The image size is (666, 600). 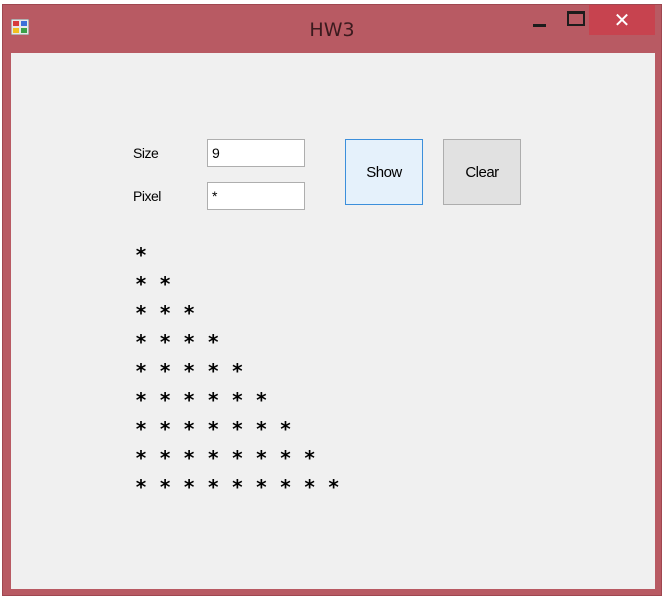 I want to click on minimize-icon, so click(x=539, y=25).